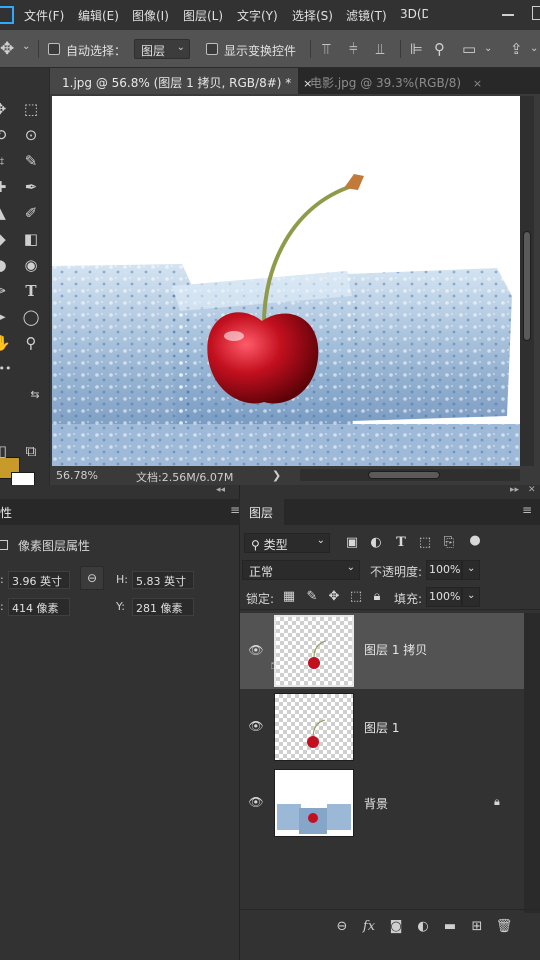 This screenshot has height=960, width=540. I want to click on history-brush-icon: ✐, so click(31, 213).